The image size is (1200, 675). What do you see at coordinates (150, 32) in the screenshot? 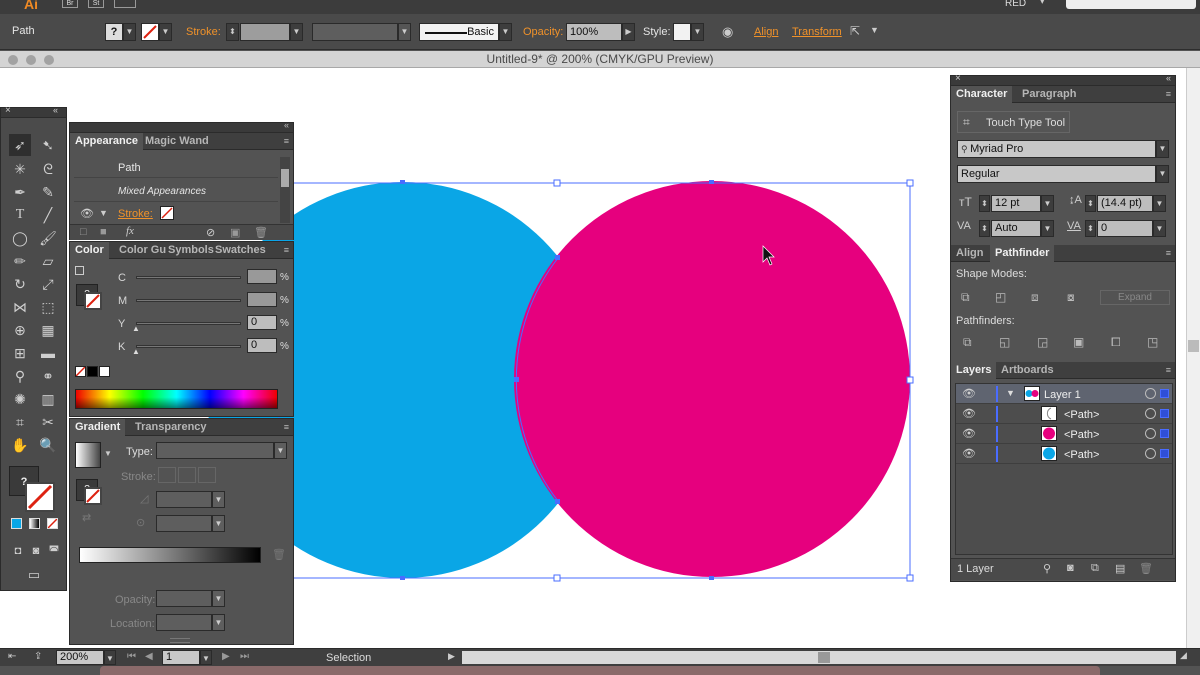
I see `stroke-swatch` at bounding box center [150, 32].